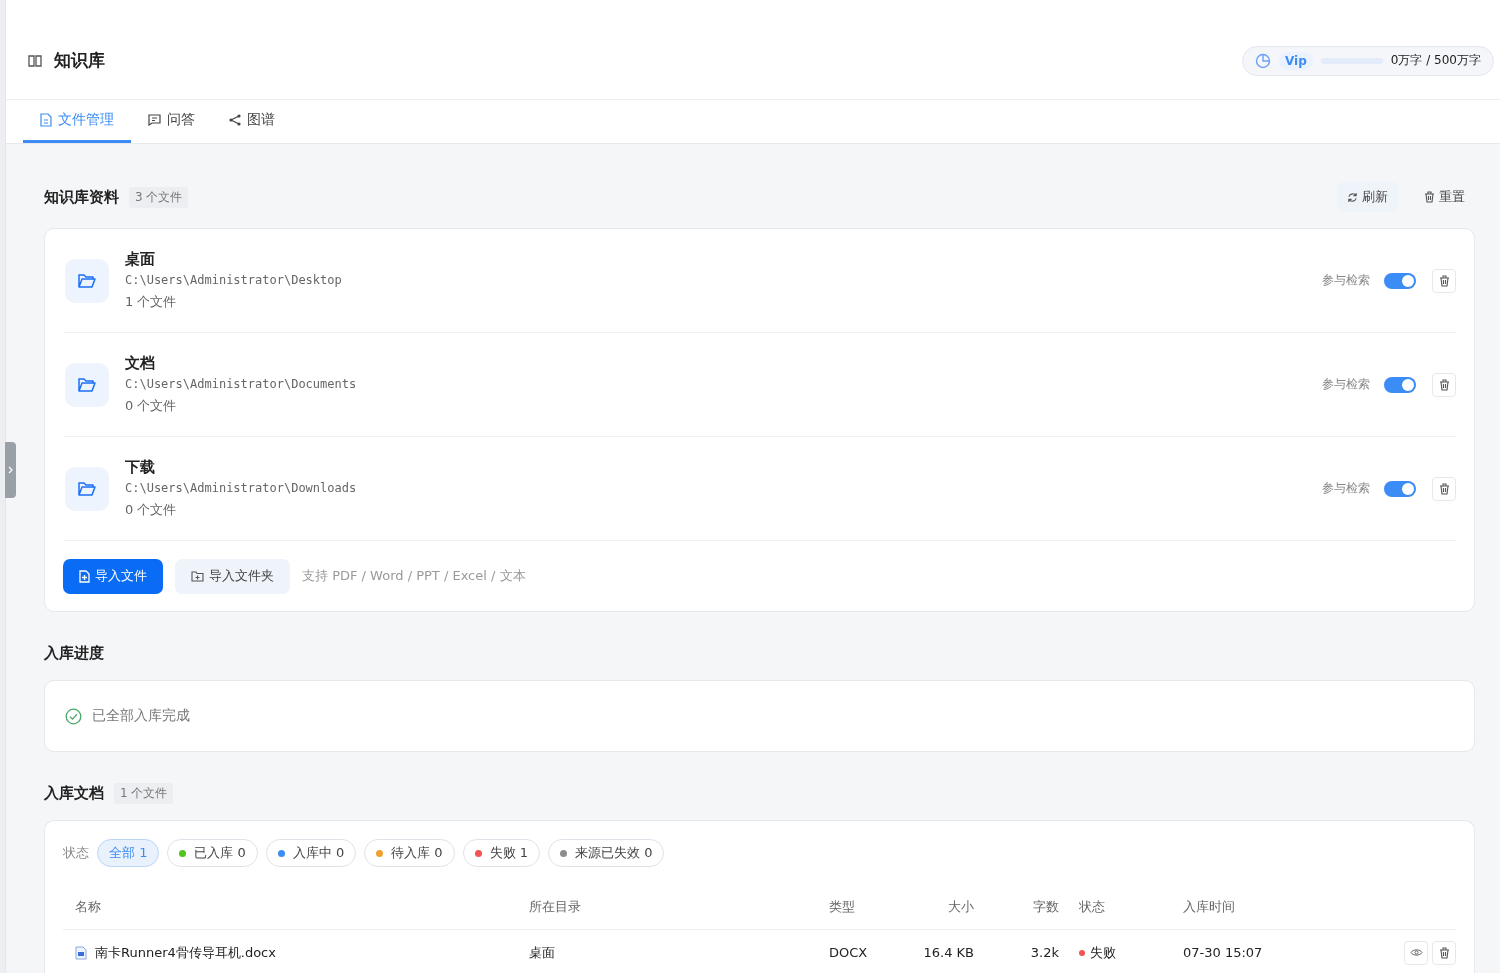 The image size is (1500, 973). What do you see at coordinates (1435, 60) in the screenshot?
I see `usage-text: 0万字 / 500万字` at bounding box center [1435, 60].